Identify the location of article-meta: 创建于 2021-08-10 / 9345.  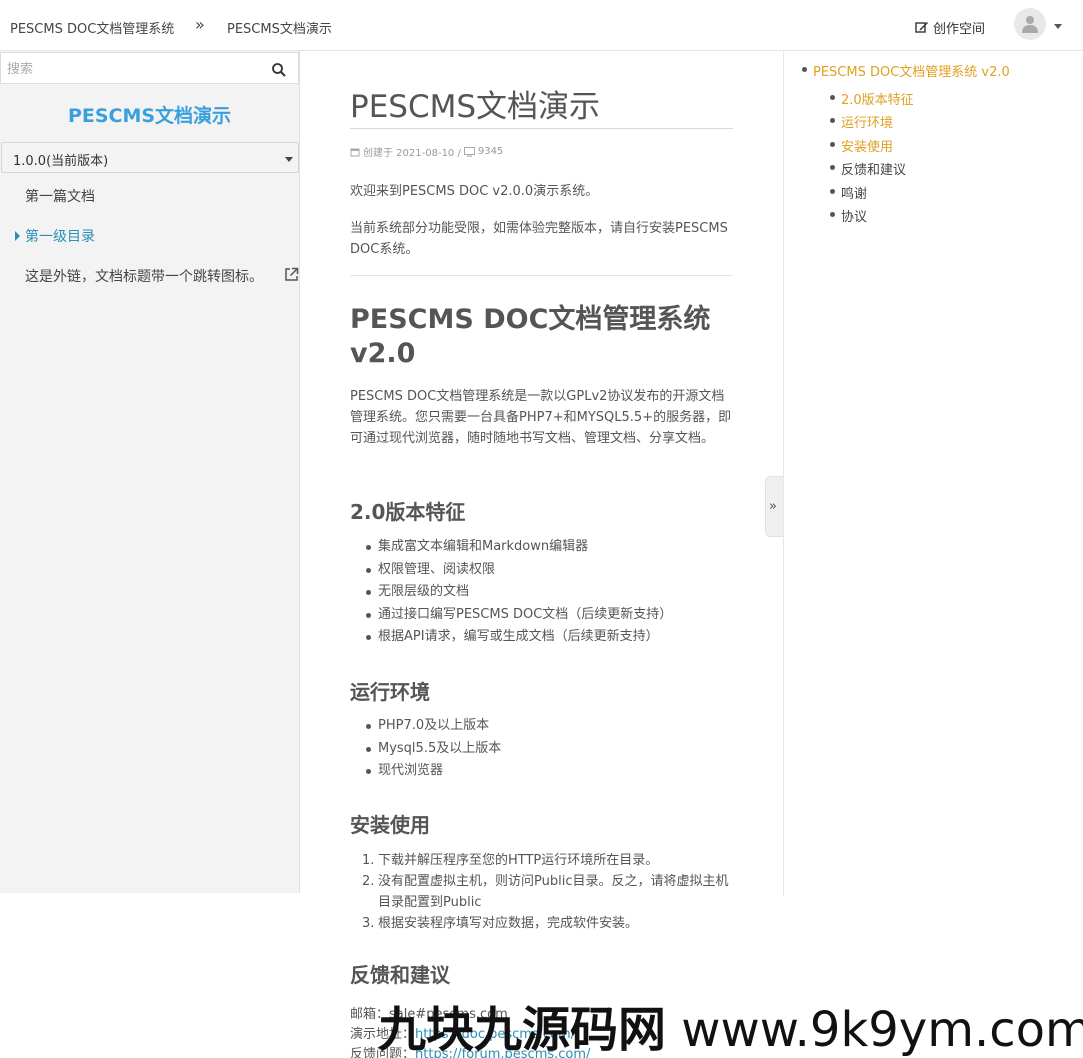
(426, 151).